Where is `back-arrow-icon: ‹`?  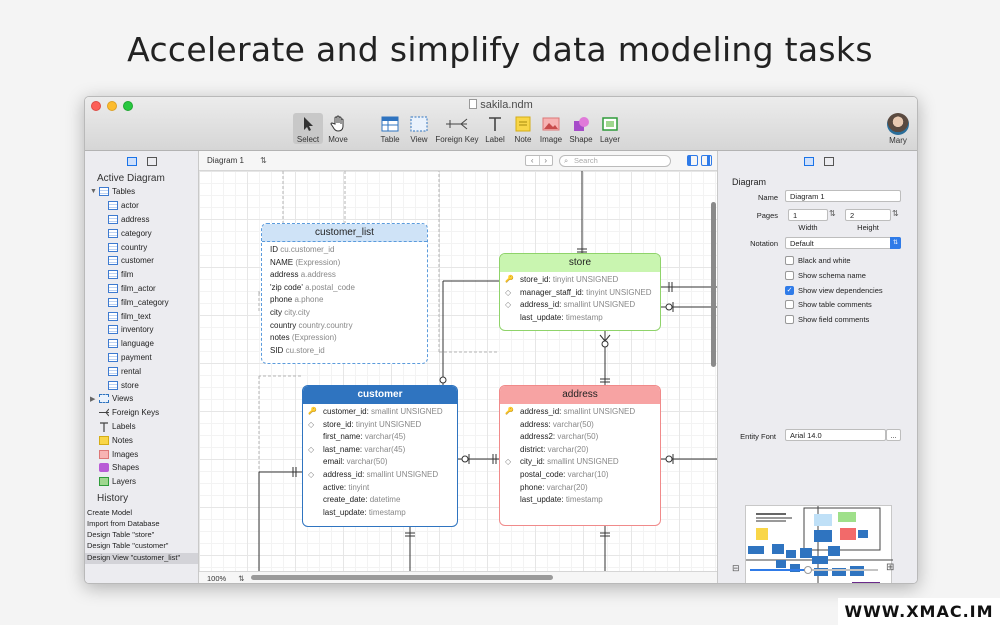
back-arrow-icon: ‹ is located at coordinates (533, 160).